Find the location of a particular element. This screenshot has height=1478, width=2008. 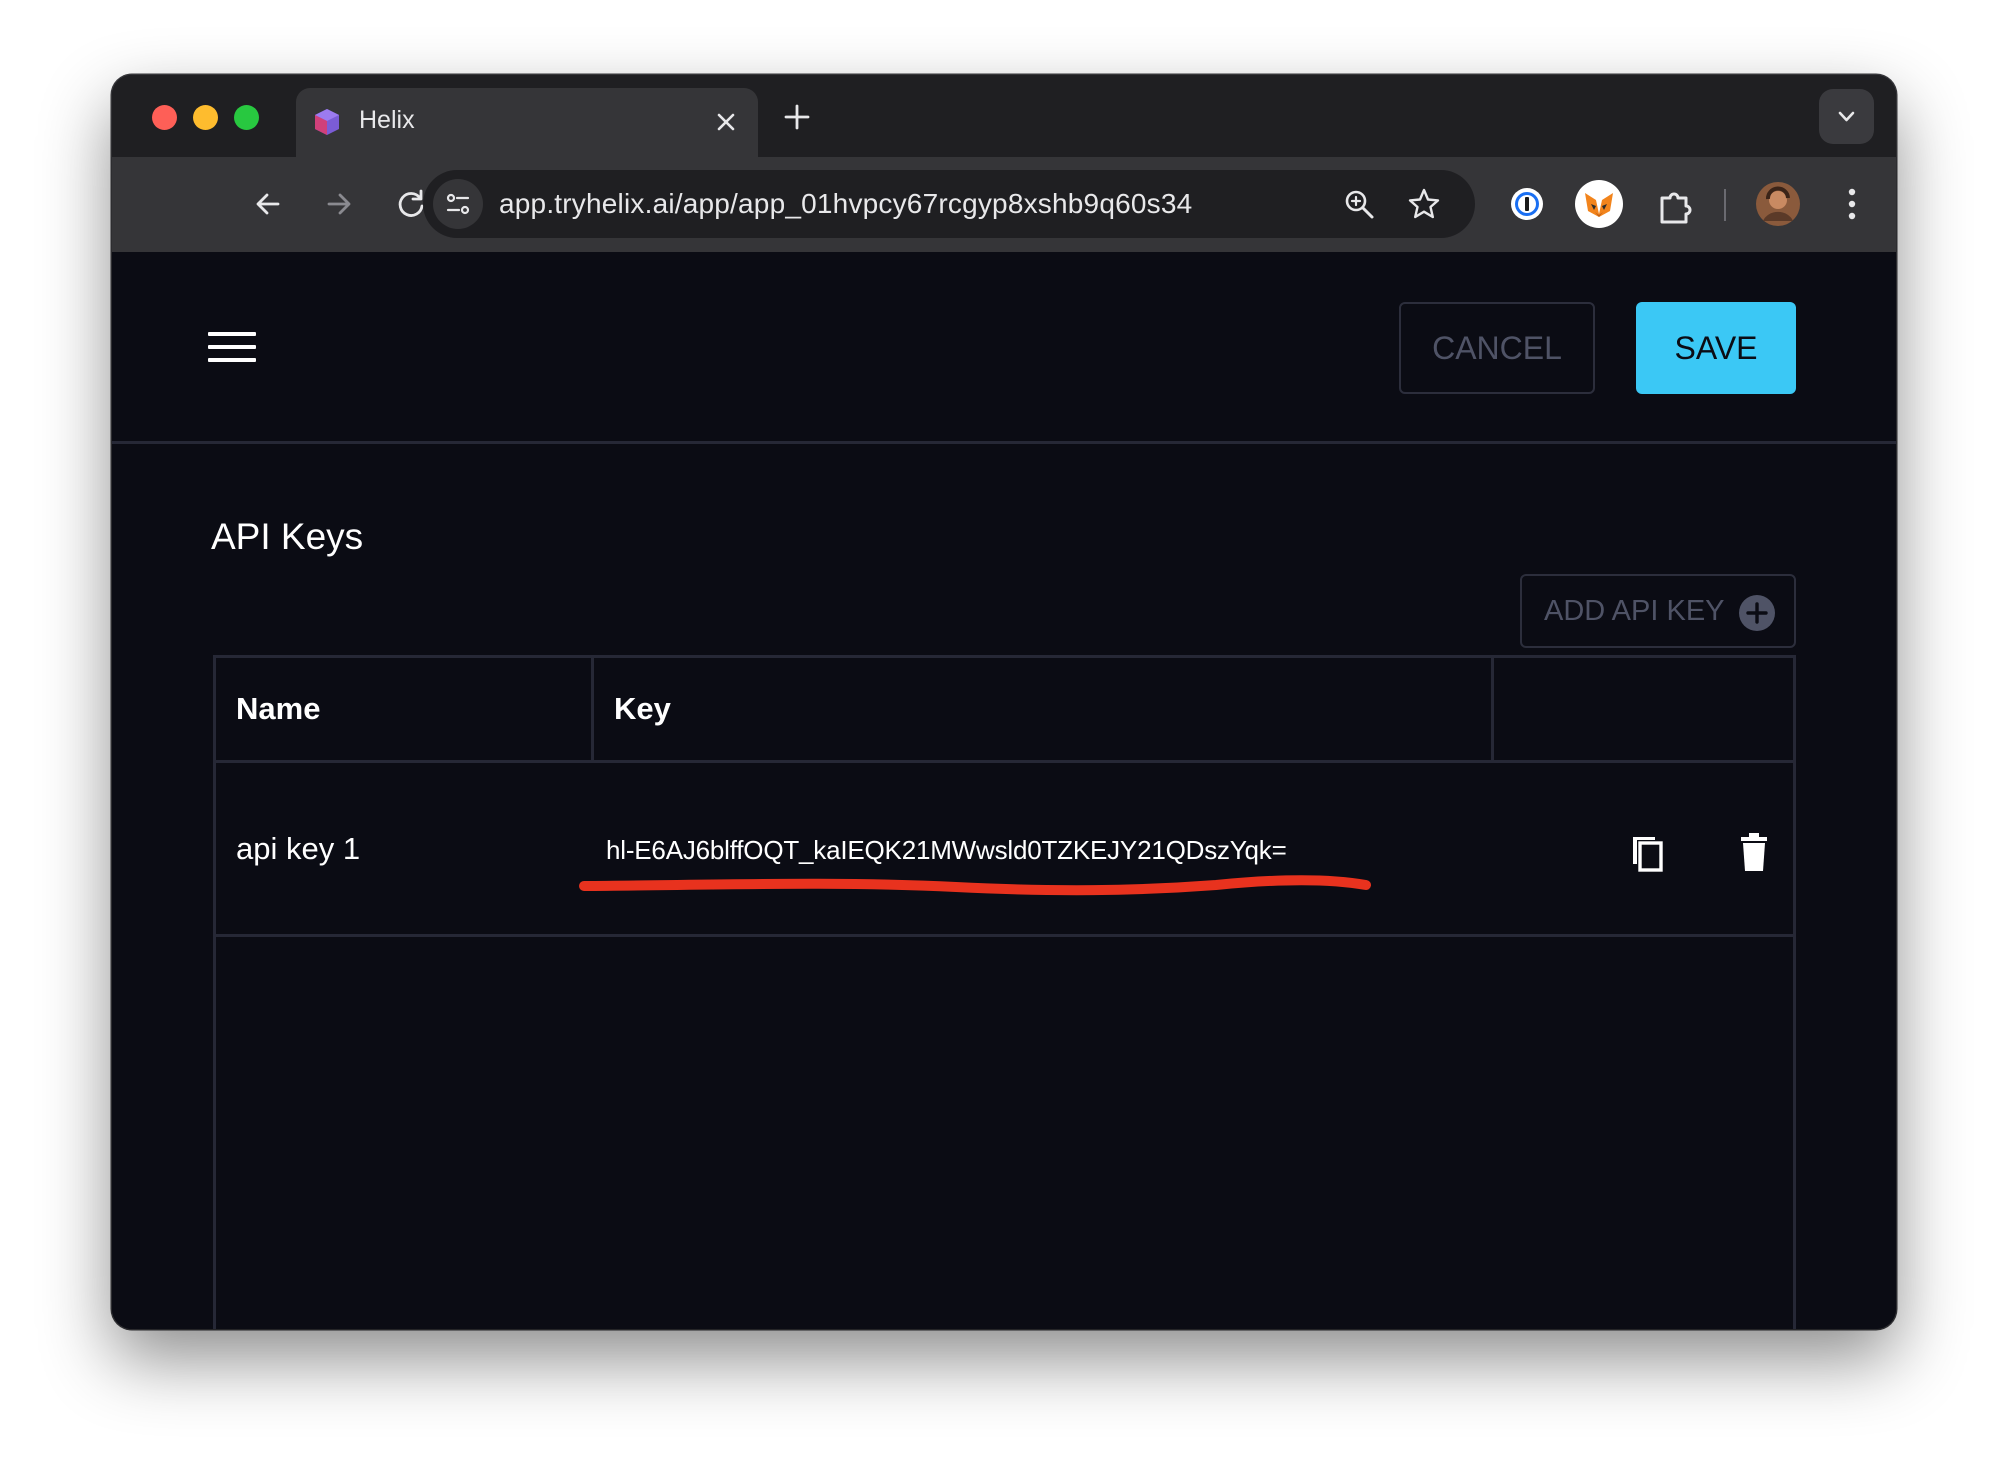

tab-search-button is located at coordinates (1846, 116).